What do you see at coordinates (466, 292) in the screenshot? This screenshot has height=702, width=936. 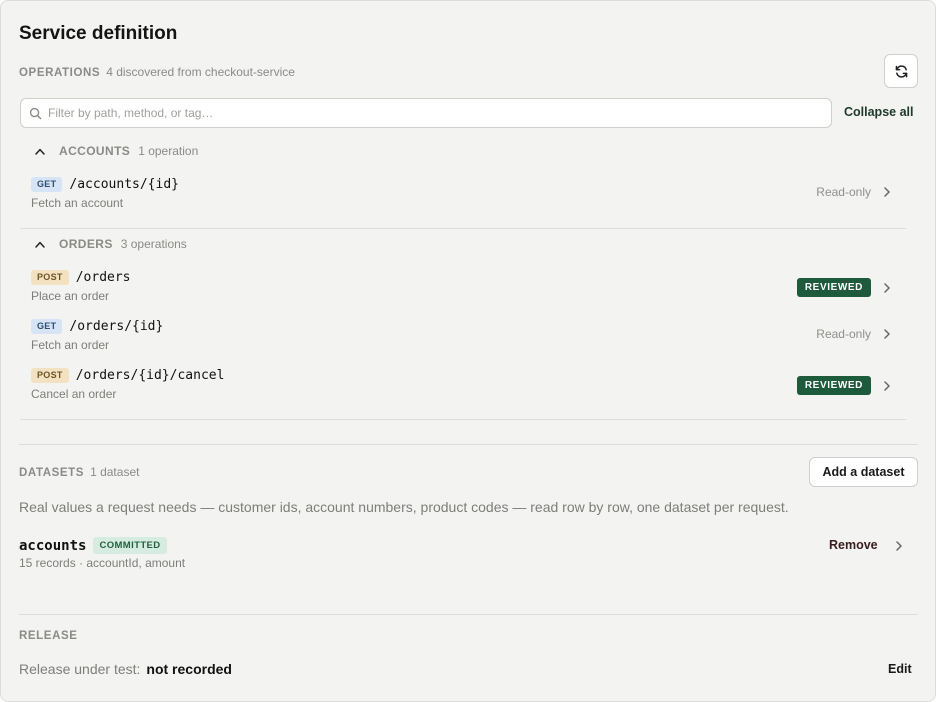 I see `operation-row: POST /orders Place an order REVIEWED` at bounding box center [466, 292].